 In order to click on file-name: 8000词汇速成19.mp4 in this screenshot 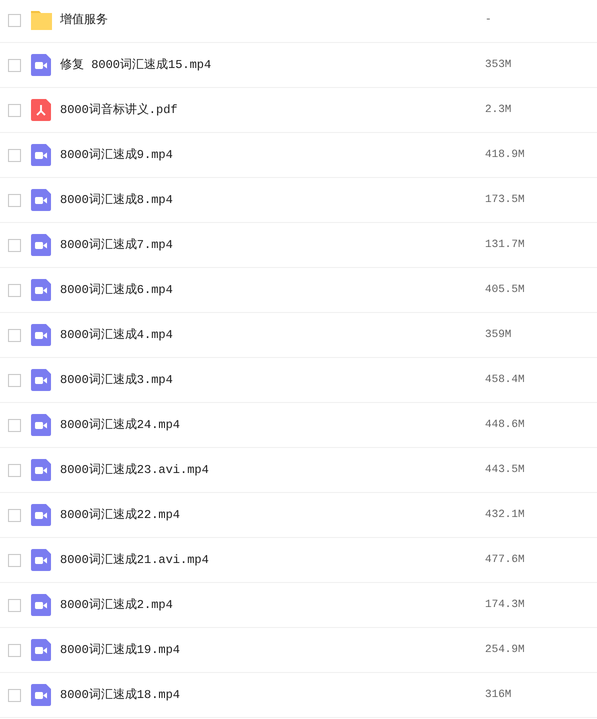, I will do `click(270, 650)`.